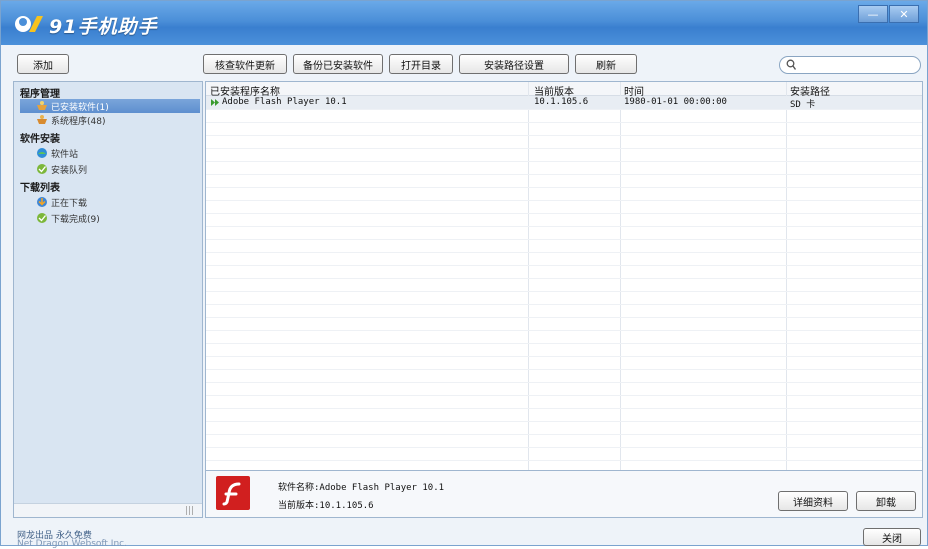 Image resolution: width=928 pixels, height=549 pixels. What do you see at coordinates (233, 493) in the screenshot?
I see `flash-player-icon` at bounding box center [233, 493].